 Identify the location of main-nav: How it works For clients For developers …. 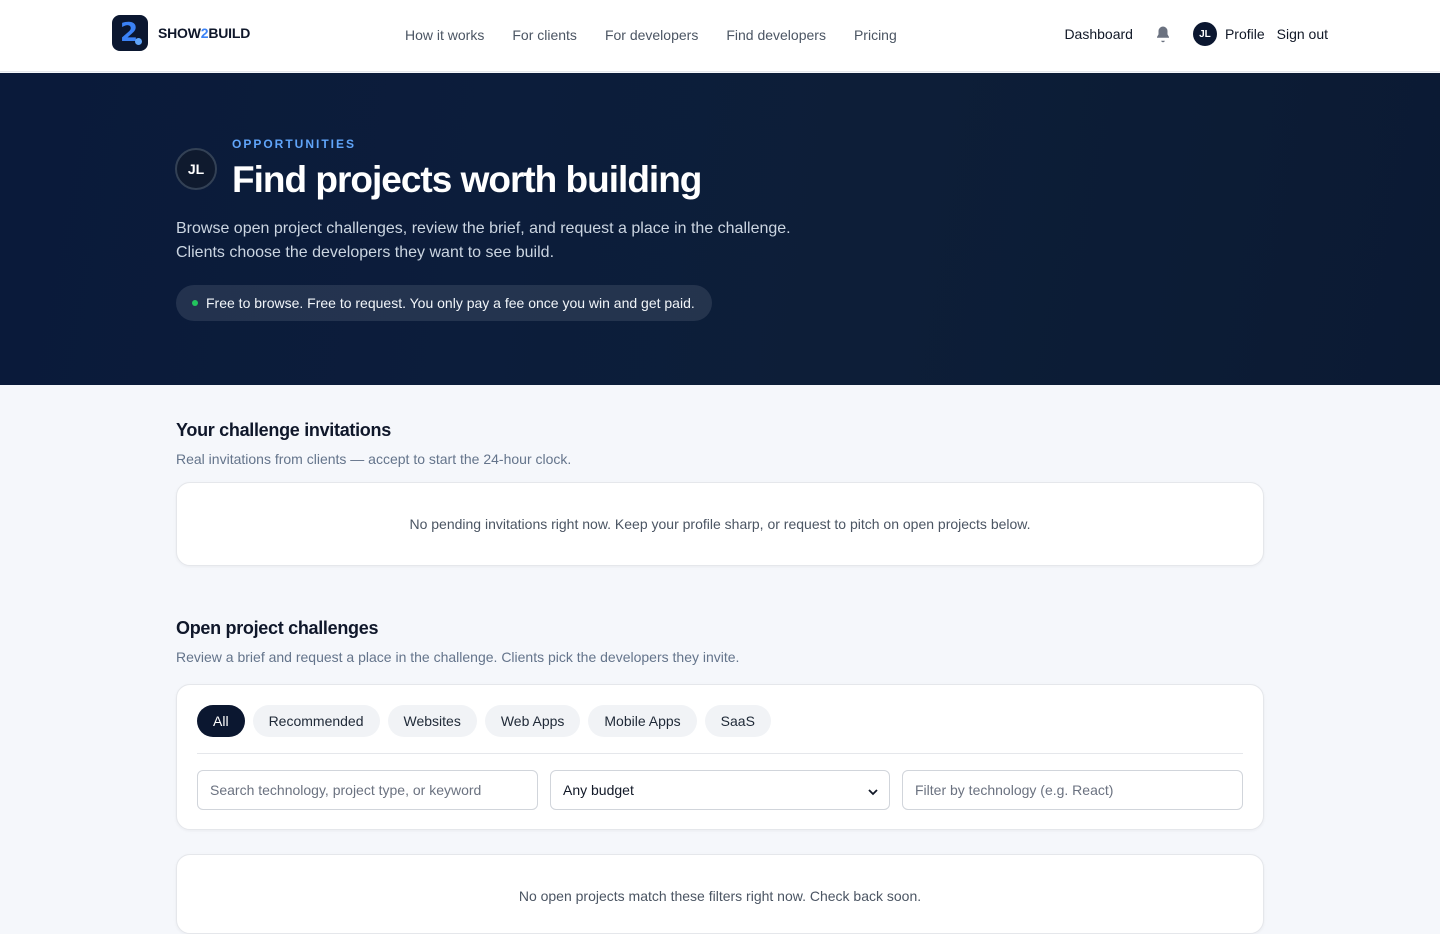
(651, 35).